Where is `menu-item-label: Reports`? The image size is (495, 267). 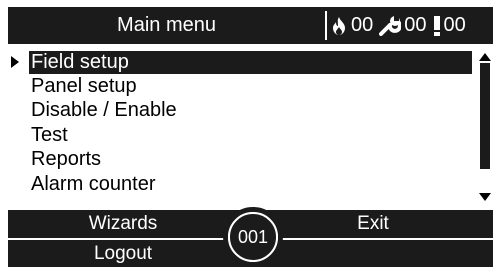 menu-item-label: Reports is located at coordinates (66, 159).